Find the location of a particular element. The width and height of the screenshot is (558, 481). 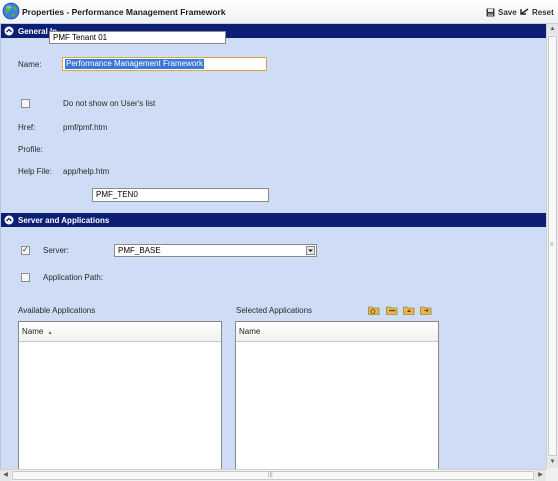

tenant-name-field: PMF Tenant 01 is located at coordinates (137, 37).